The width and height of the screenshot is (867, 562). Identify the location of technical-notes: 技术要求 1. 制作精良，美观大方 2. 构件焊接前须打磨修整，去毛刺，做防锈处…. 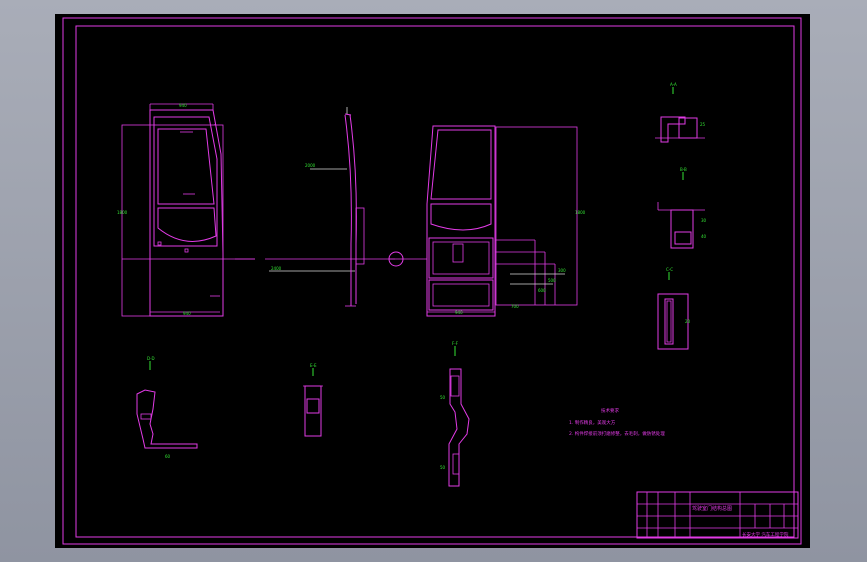
(617, 422).